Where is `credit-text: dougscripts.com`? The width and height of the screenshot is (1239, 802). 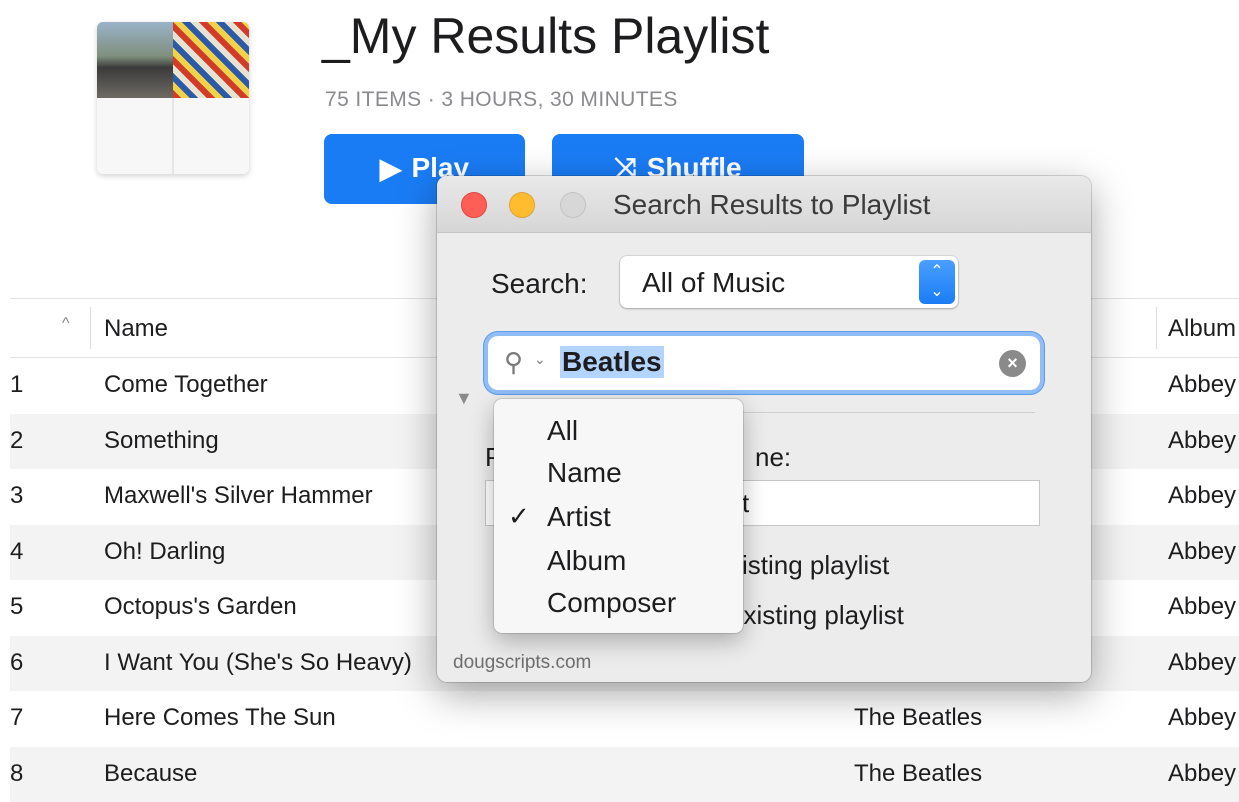
credit-text: dougscripts.com is located at coordinates (522, 663).